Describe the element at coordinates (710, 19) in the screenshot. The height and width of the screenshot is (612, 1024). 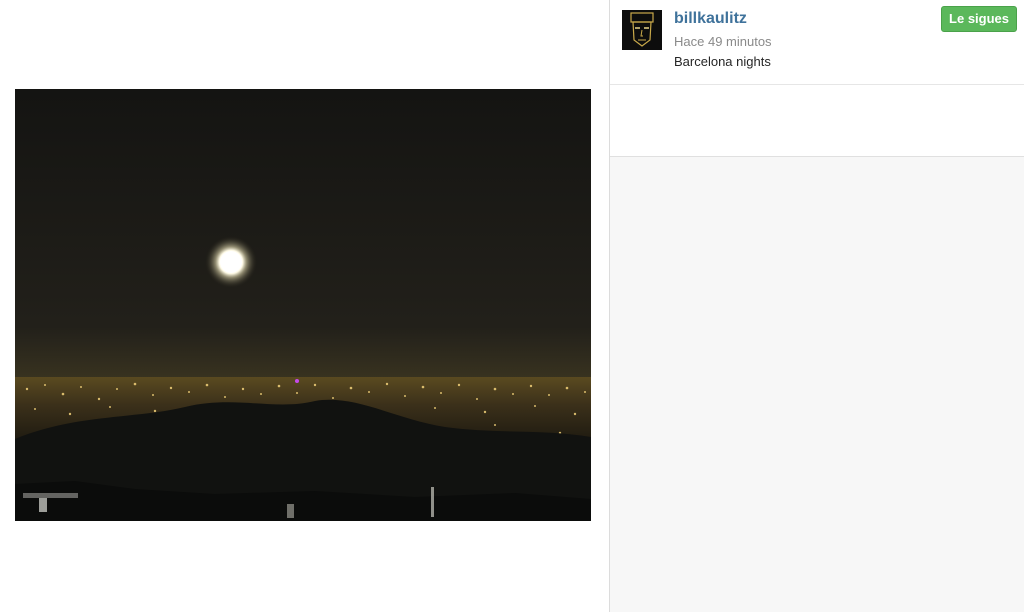
I see `username-link: billkaulitz` at that location.